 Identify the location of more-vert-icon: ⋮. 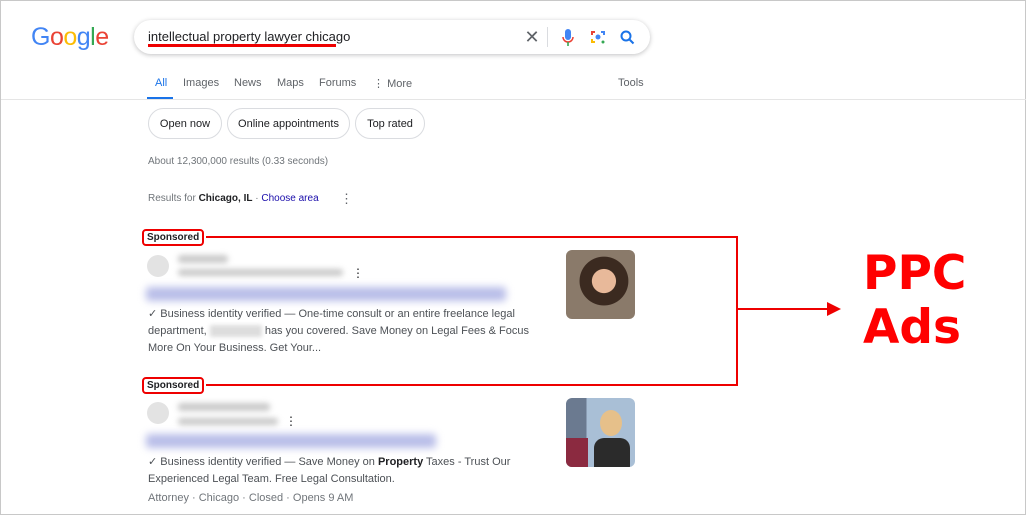
(380, 84).